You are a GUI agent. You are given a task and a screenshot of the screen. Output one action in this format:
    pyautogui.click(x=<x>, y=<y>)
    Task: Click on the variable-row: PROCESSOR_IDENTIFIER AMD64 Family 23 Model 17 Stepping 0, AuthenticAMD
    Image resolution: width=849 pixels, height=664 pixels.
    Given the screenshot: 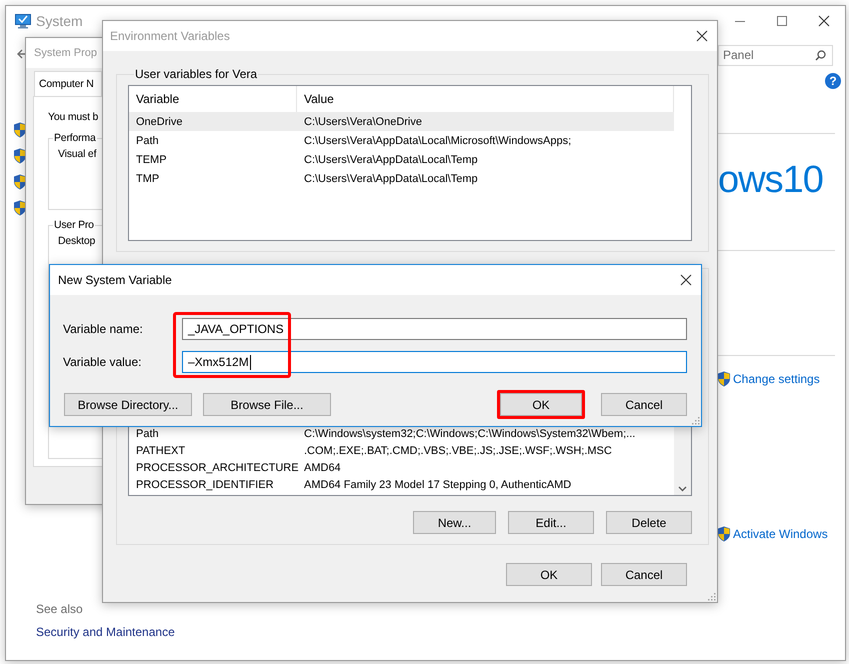 What is the action you would take?
    pyautogui.click(x=401, y=484)
    